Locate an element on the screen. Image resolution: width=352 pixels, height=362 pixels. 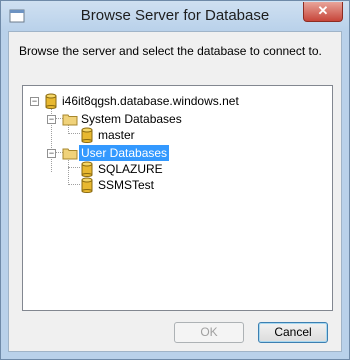
title-bar: Browse Server for Database ✕ is located at coordinates (175, 16).